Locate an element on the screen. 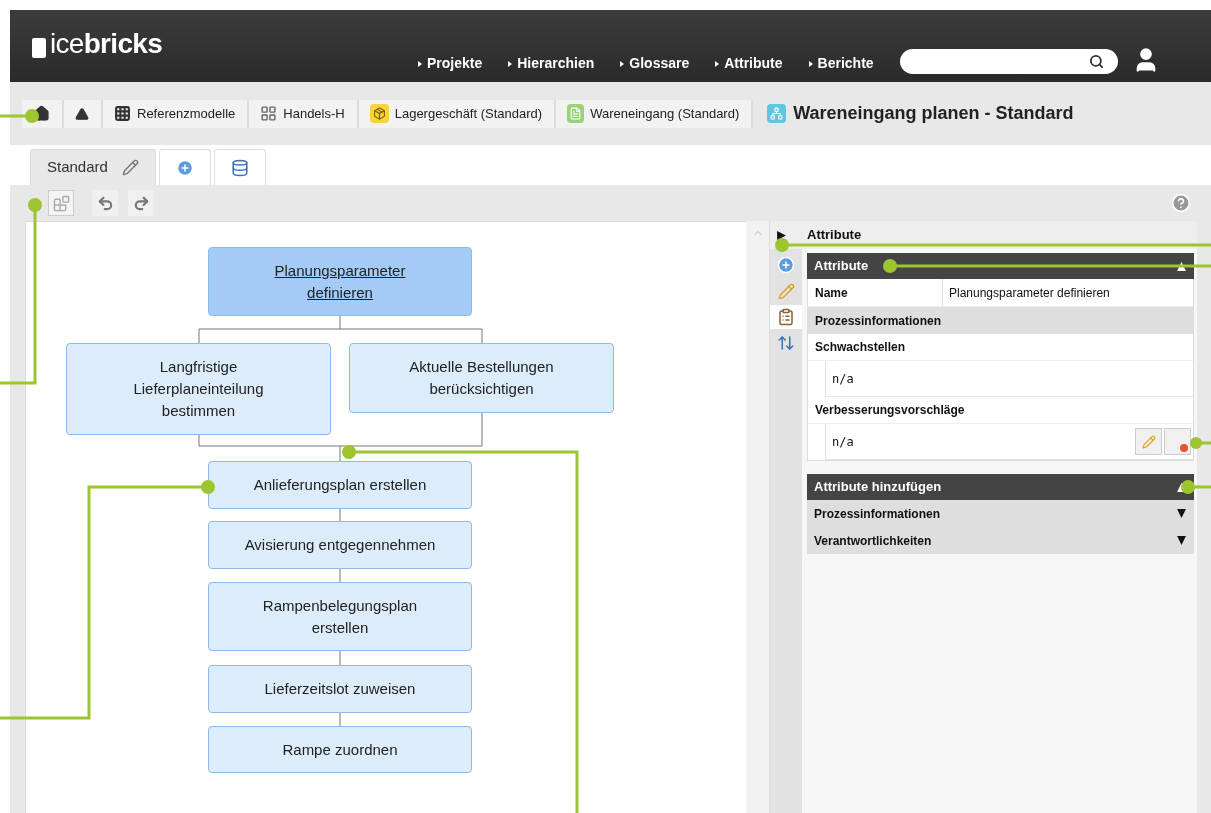  clipboard-icon is located at coordinates (786, 317).